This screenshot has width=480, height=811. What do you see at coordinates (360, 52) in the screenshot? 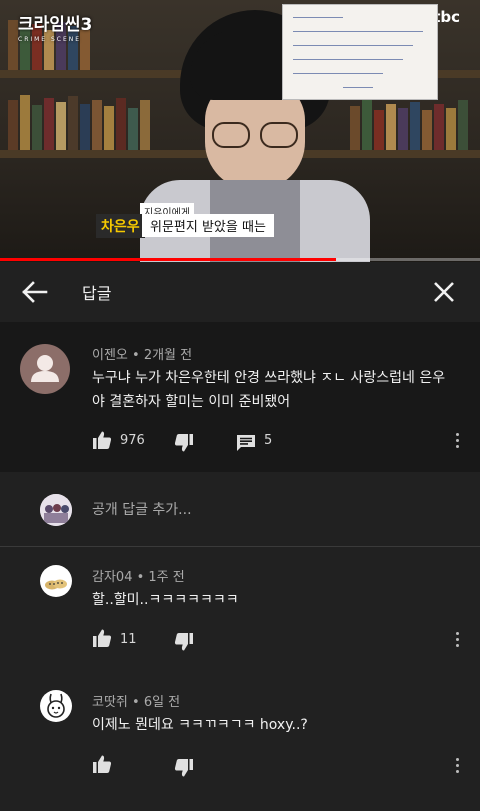
I see `handwritten-note` at bounding box center [360, 52].